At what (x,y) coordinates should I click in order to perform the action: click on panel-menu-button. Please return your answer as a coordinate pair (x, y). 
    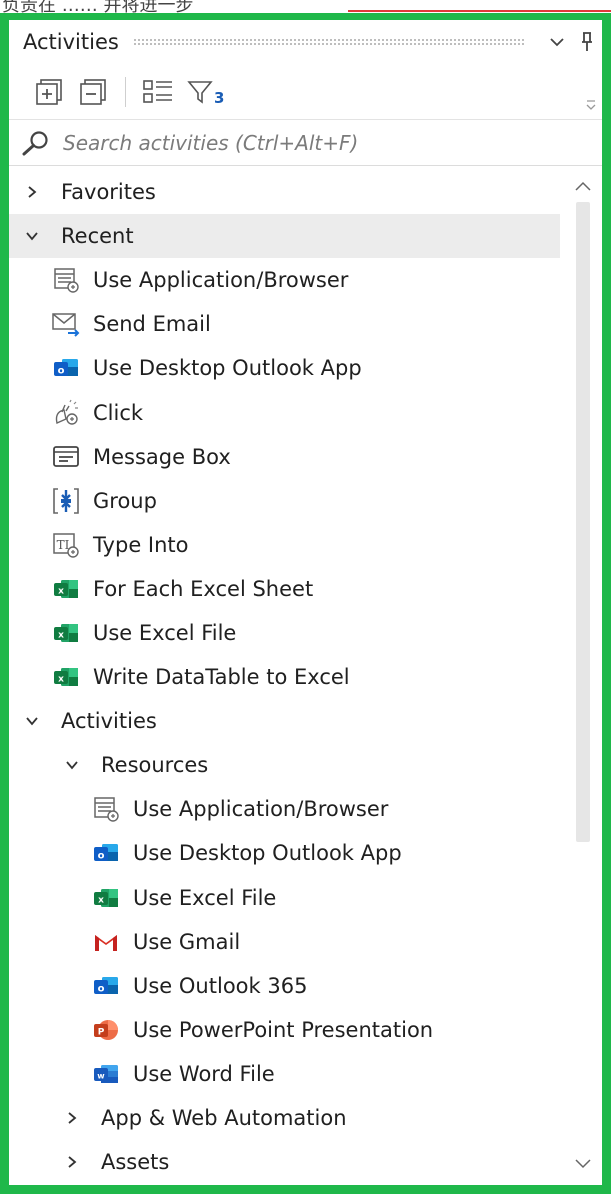
    Looking at the image, I should click on (557, 42).